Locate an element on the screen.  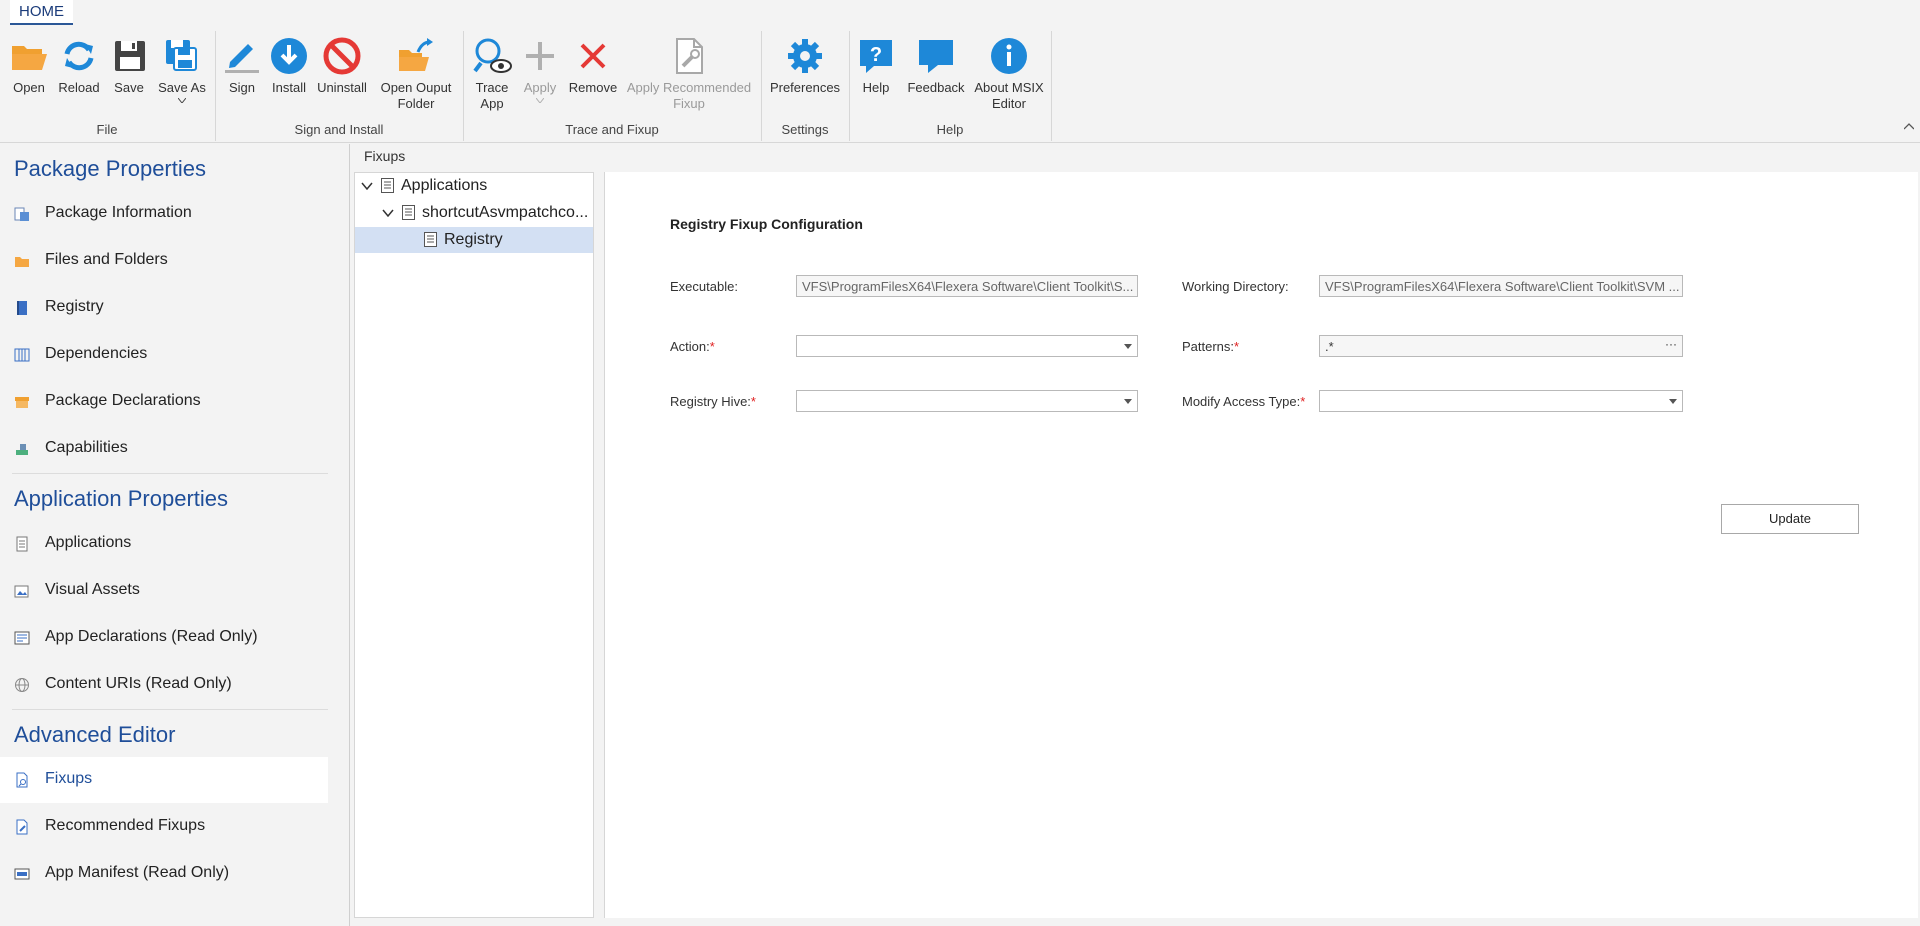
ribbon-group-help: ? Help Feedback About MSIX Editor Help is located at coordinates (950, 84).